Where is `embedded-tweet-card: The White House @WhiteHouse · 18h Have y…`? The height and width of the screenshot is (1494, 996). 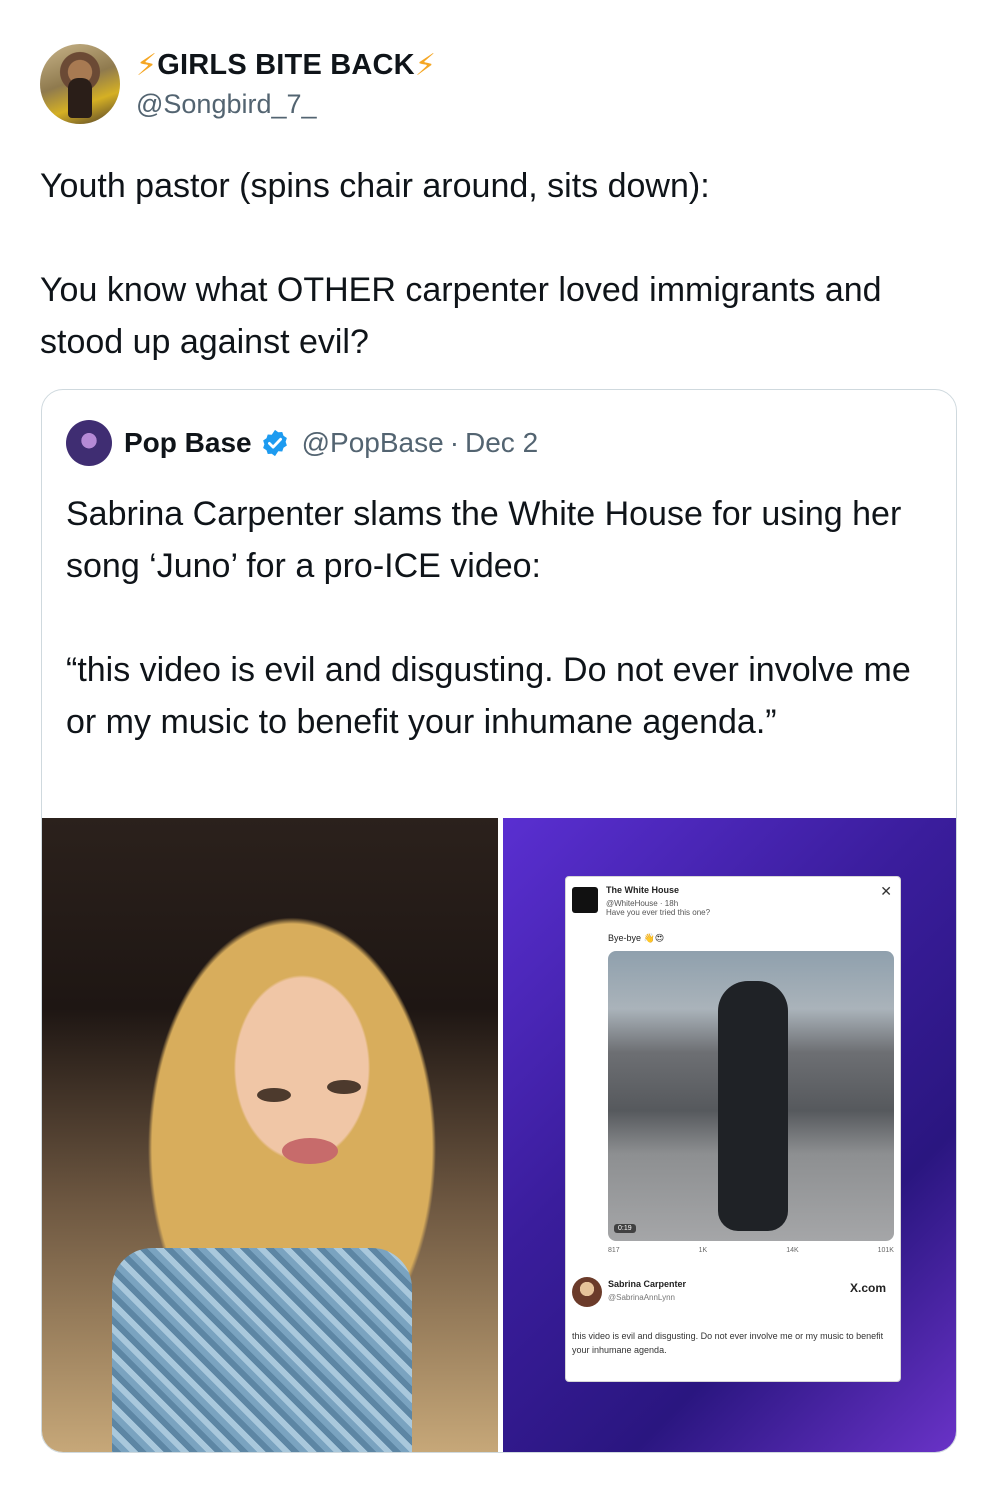 embedded-tweet-card: The White House @WhiteHouse · 18h Have y… is located at coordinates (733, 1129).